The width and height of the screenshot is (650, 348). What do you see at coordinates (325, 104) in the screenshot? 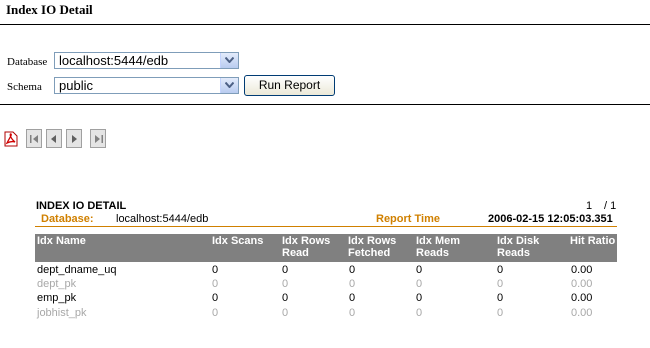
I see `form-divider` at bounding box center [325, 104].